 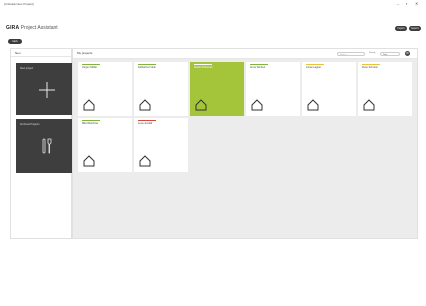 I want to click on project-card: Lena Jendall, so click(x=161, y=145).